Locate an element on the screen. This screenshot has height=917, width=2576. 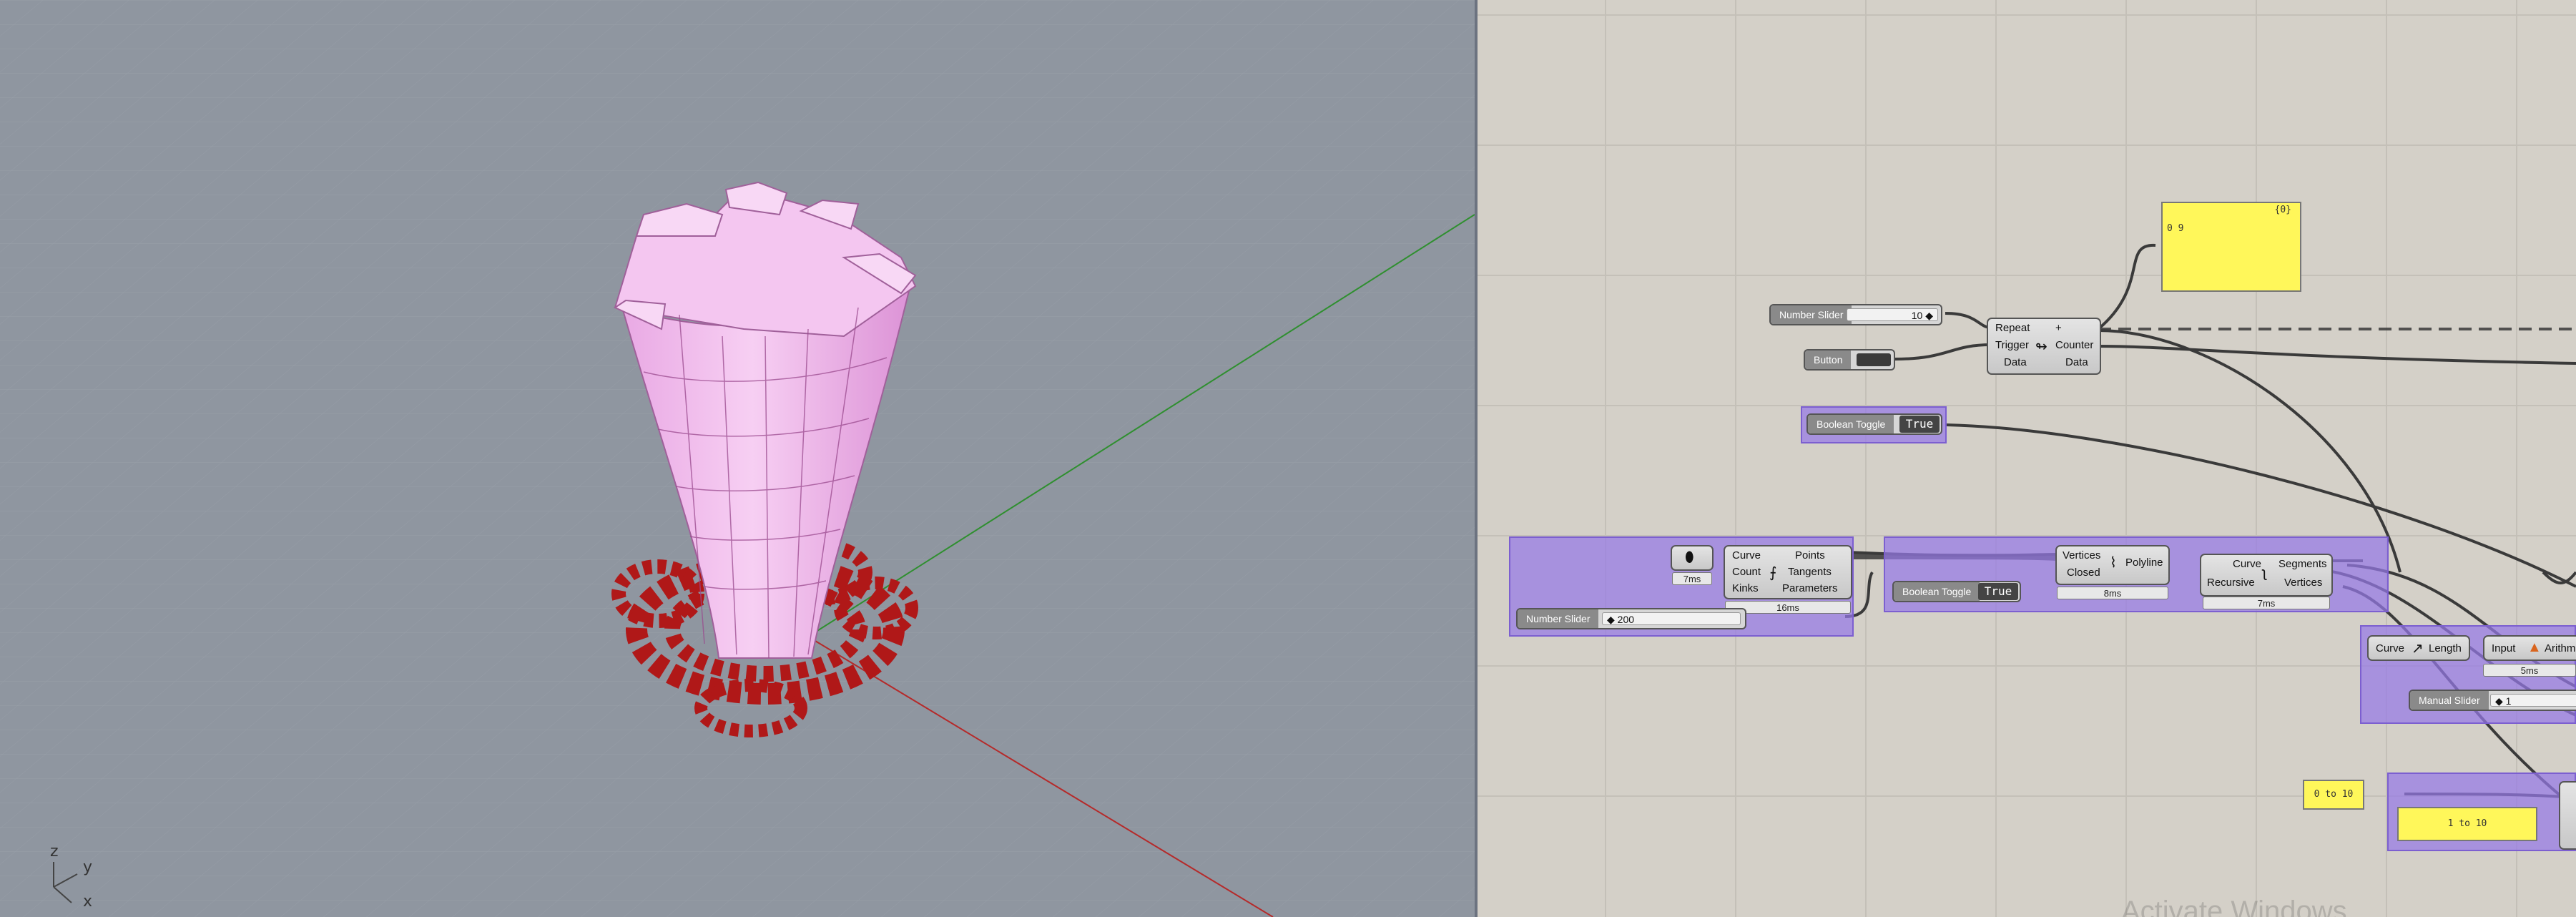
toggle-value-2: True is located at coordinates (1998, 591).